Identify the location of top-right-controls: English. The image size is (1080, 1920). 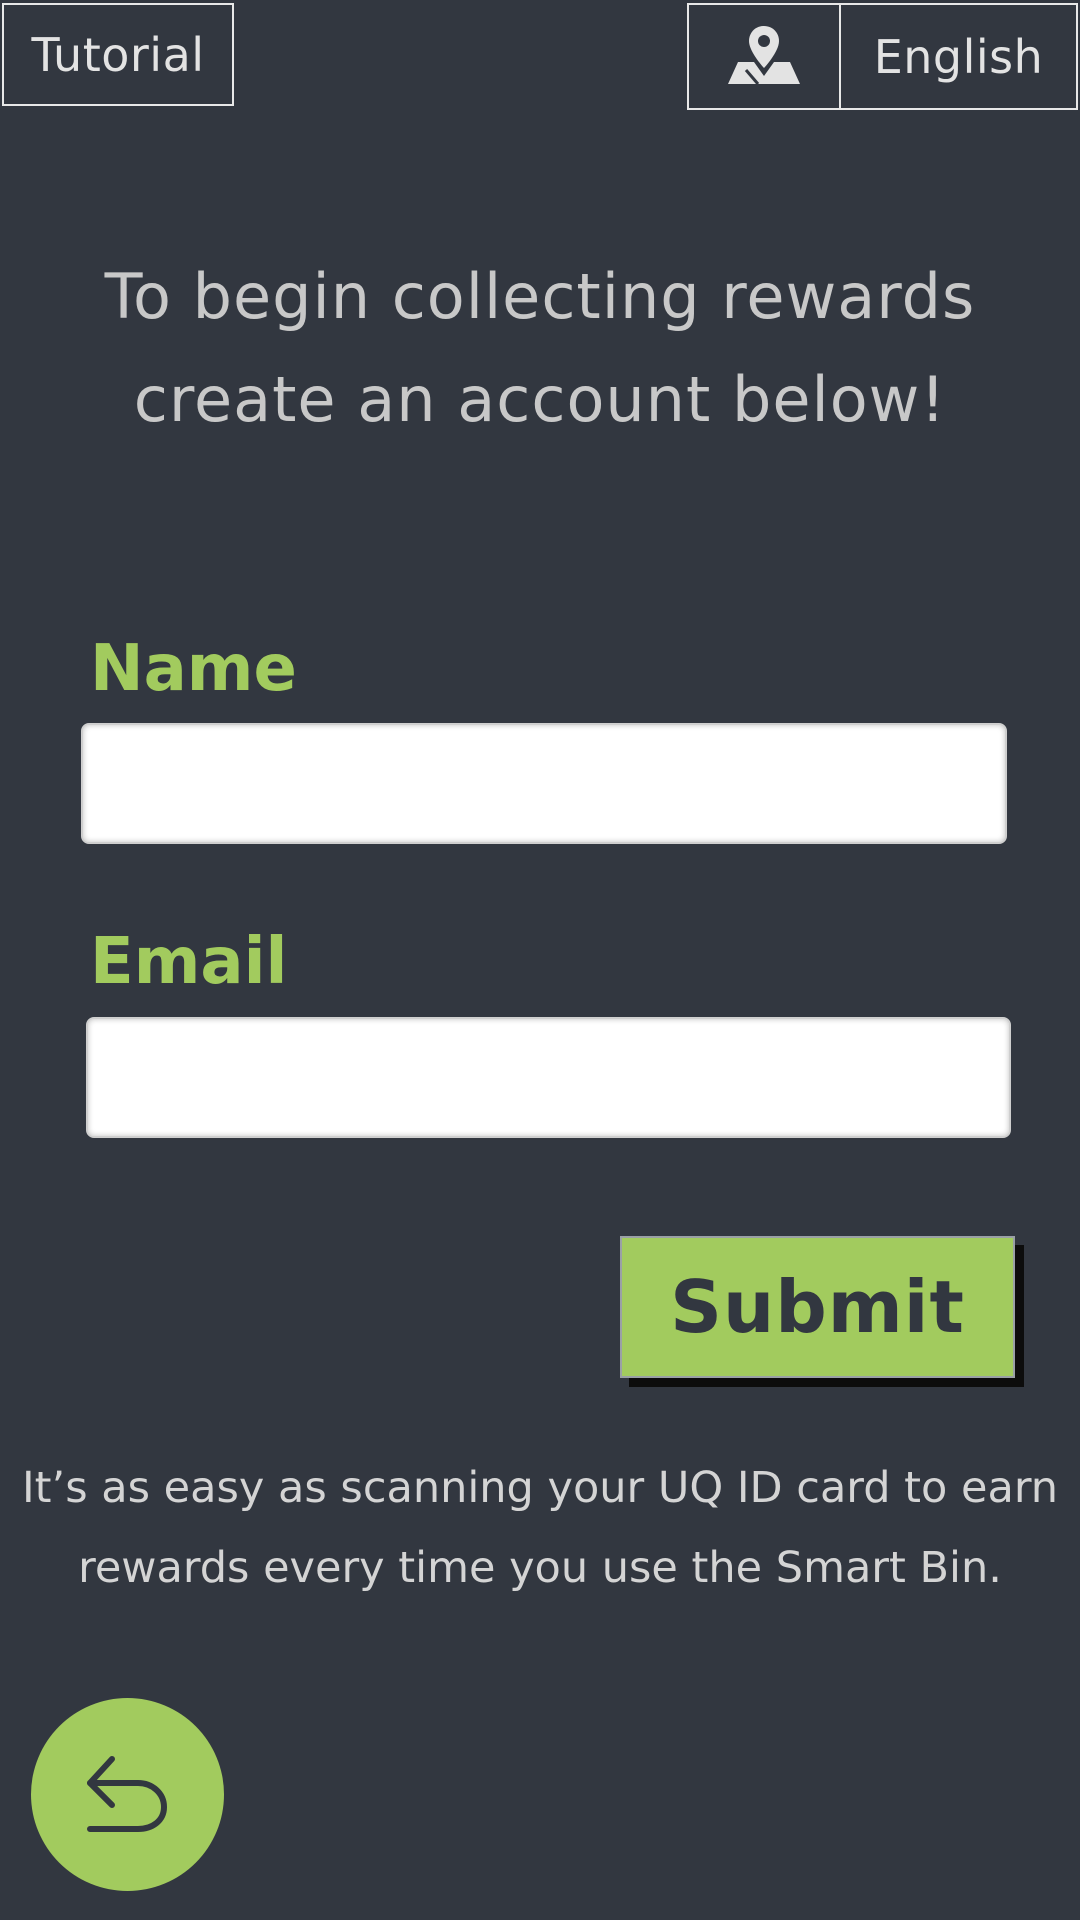
(882, 56).